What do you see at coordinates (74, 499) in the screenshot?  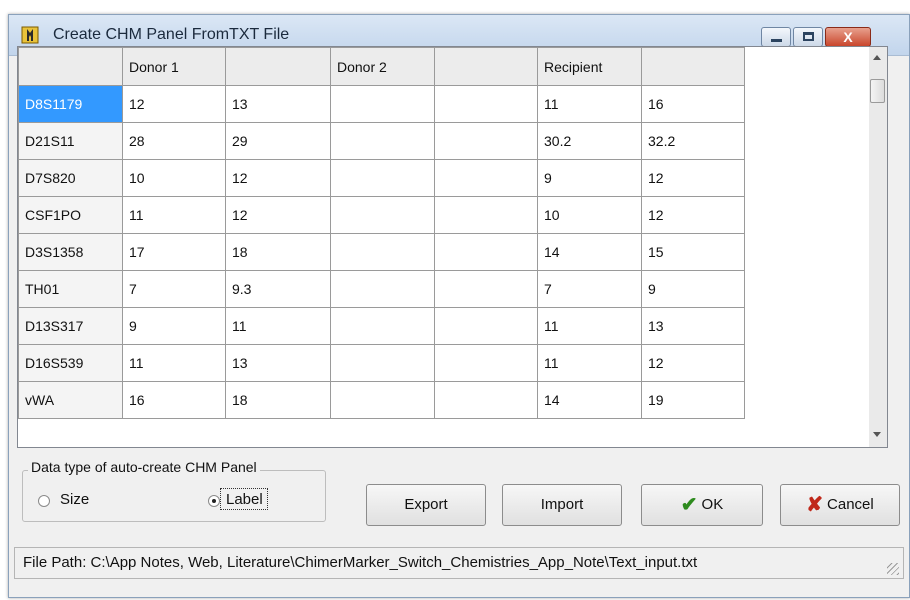 I see `radio-size-label: Size` at bounding box center [74, 499].